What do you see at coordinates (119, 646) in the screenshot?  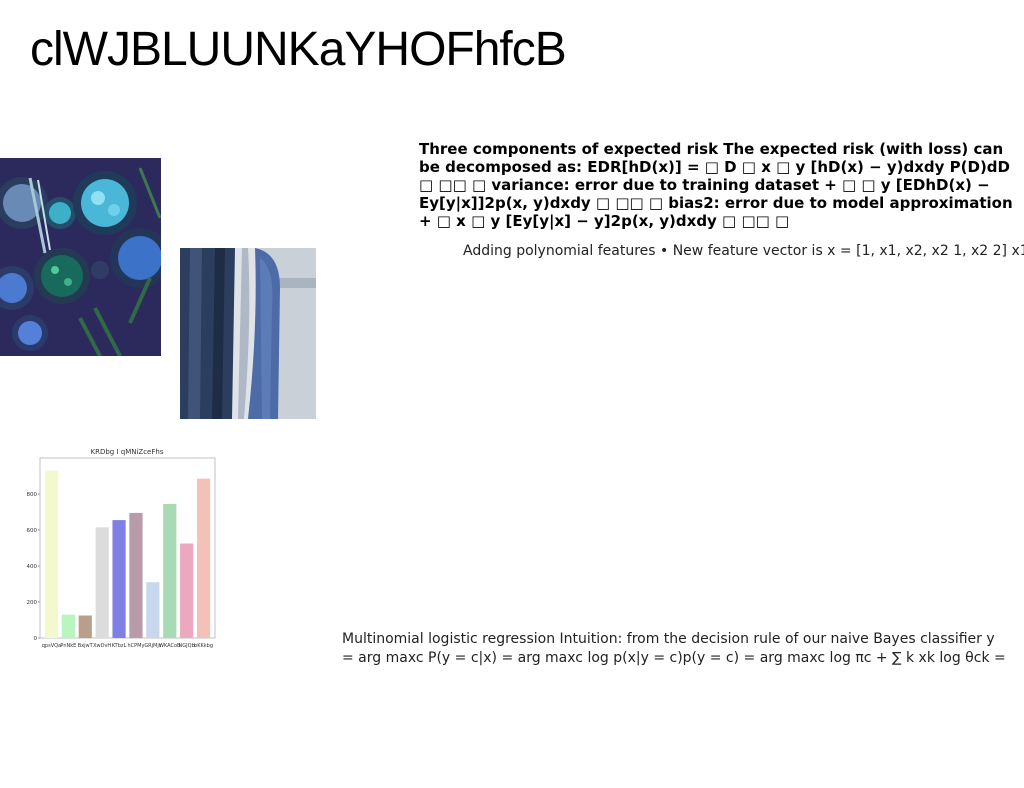 I see `x-tick-label: KTbzL` at bounding box center [119, 646].